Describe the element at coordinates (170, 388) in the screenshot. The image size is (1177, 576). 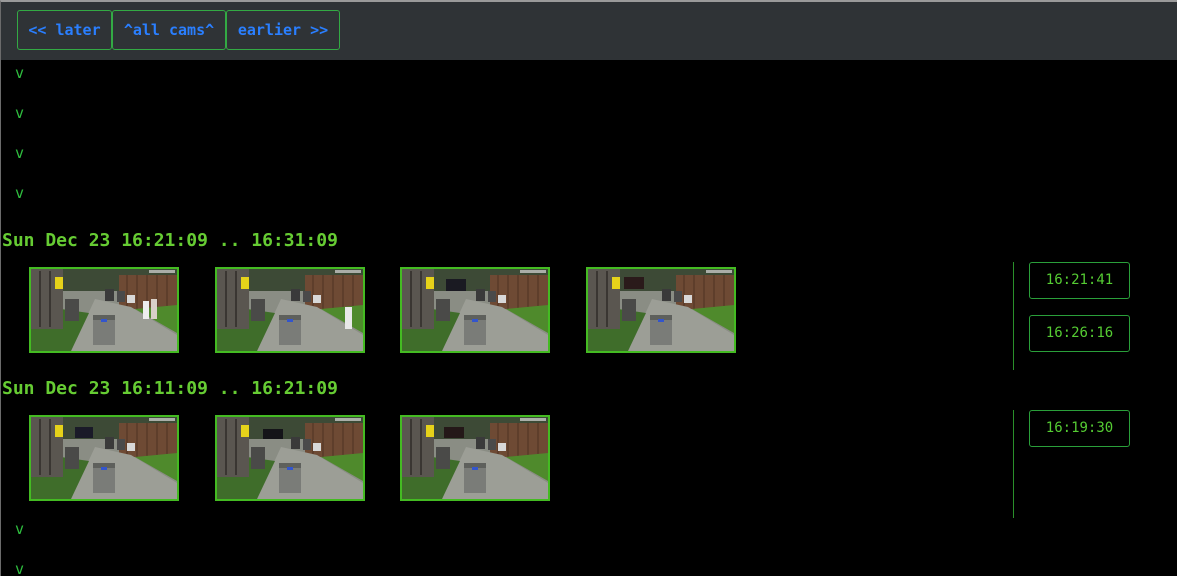
I see `time-range-header: Sun Dec 23 16:11:09 .. 16:21:09` at that location.